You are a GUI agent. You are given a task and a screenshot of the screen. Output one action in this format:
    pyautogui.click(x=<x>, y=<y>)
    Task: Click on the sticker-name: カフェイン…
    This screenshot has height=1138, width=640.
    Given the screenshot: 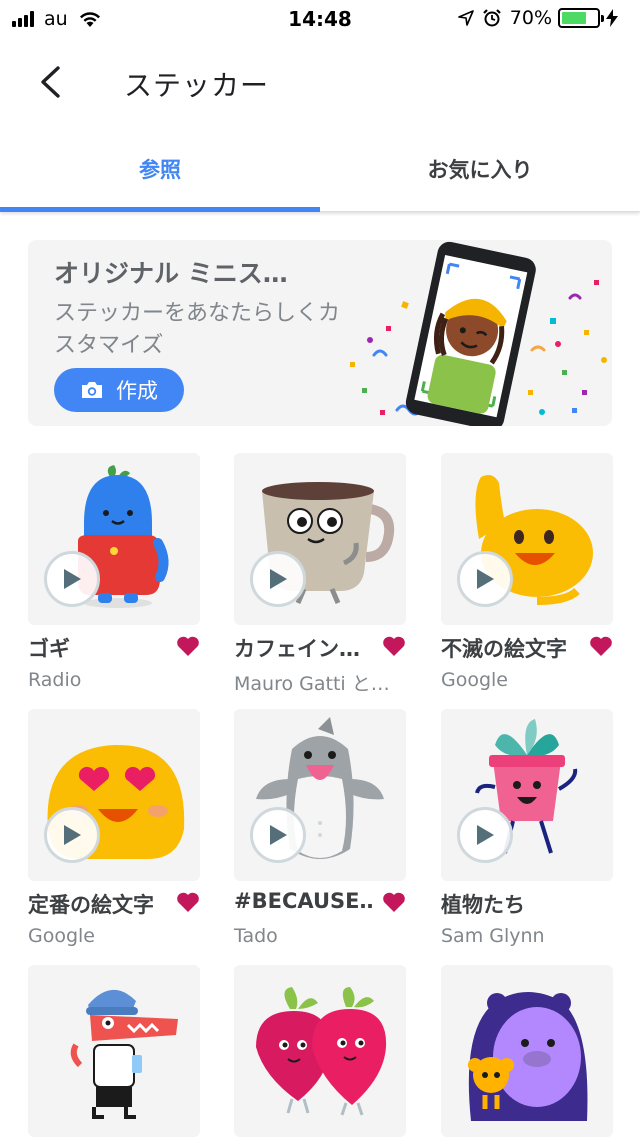 What is the action you would take?
    pyautogui.click(x=297, y=649)
    